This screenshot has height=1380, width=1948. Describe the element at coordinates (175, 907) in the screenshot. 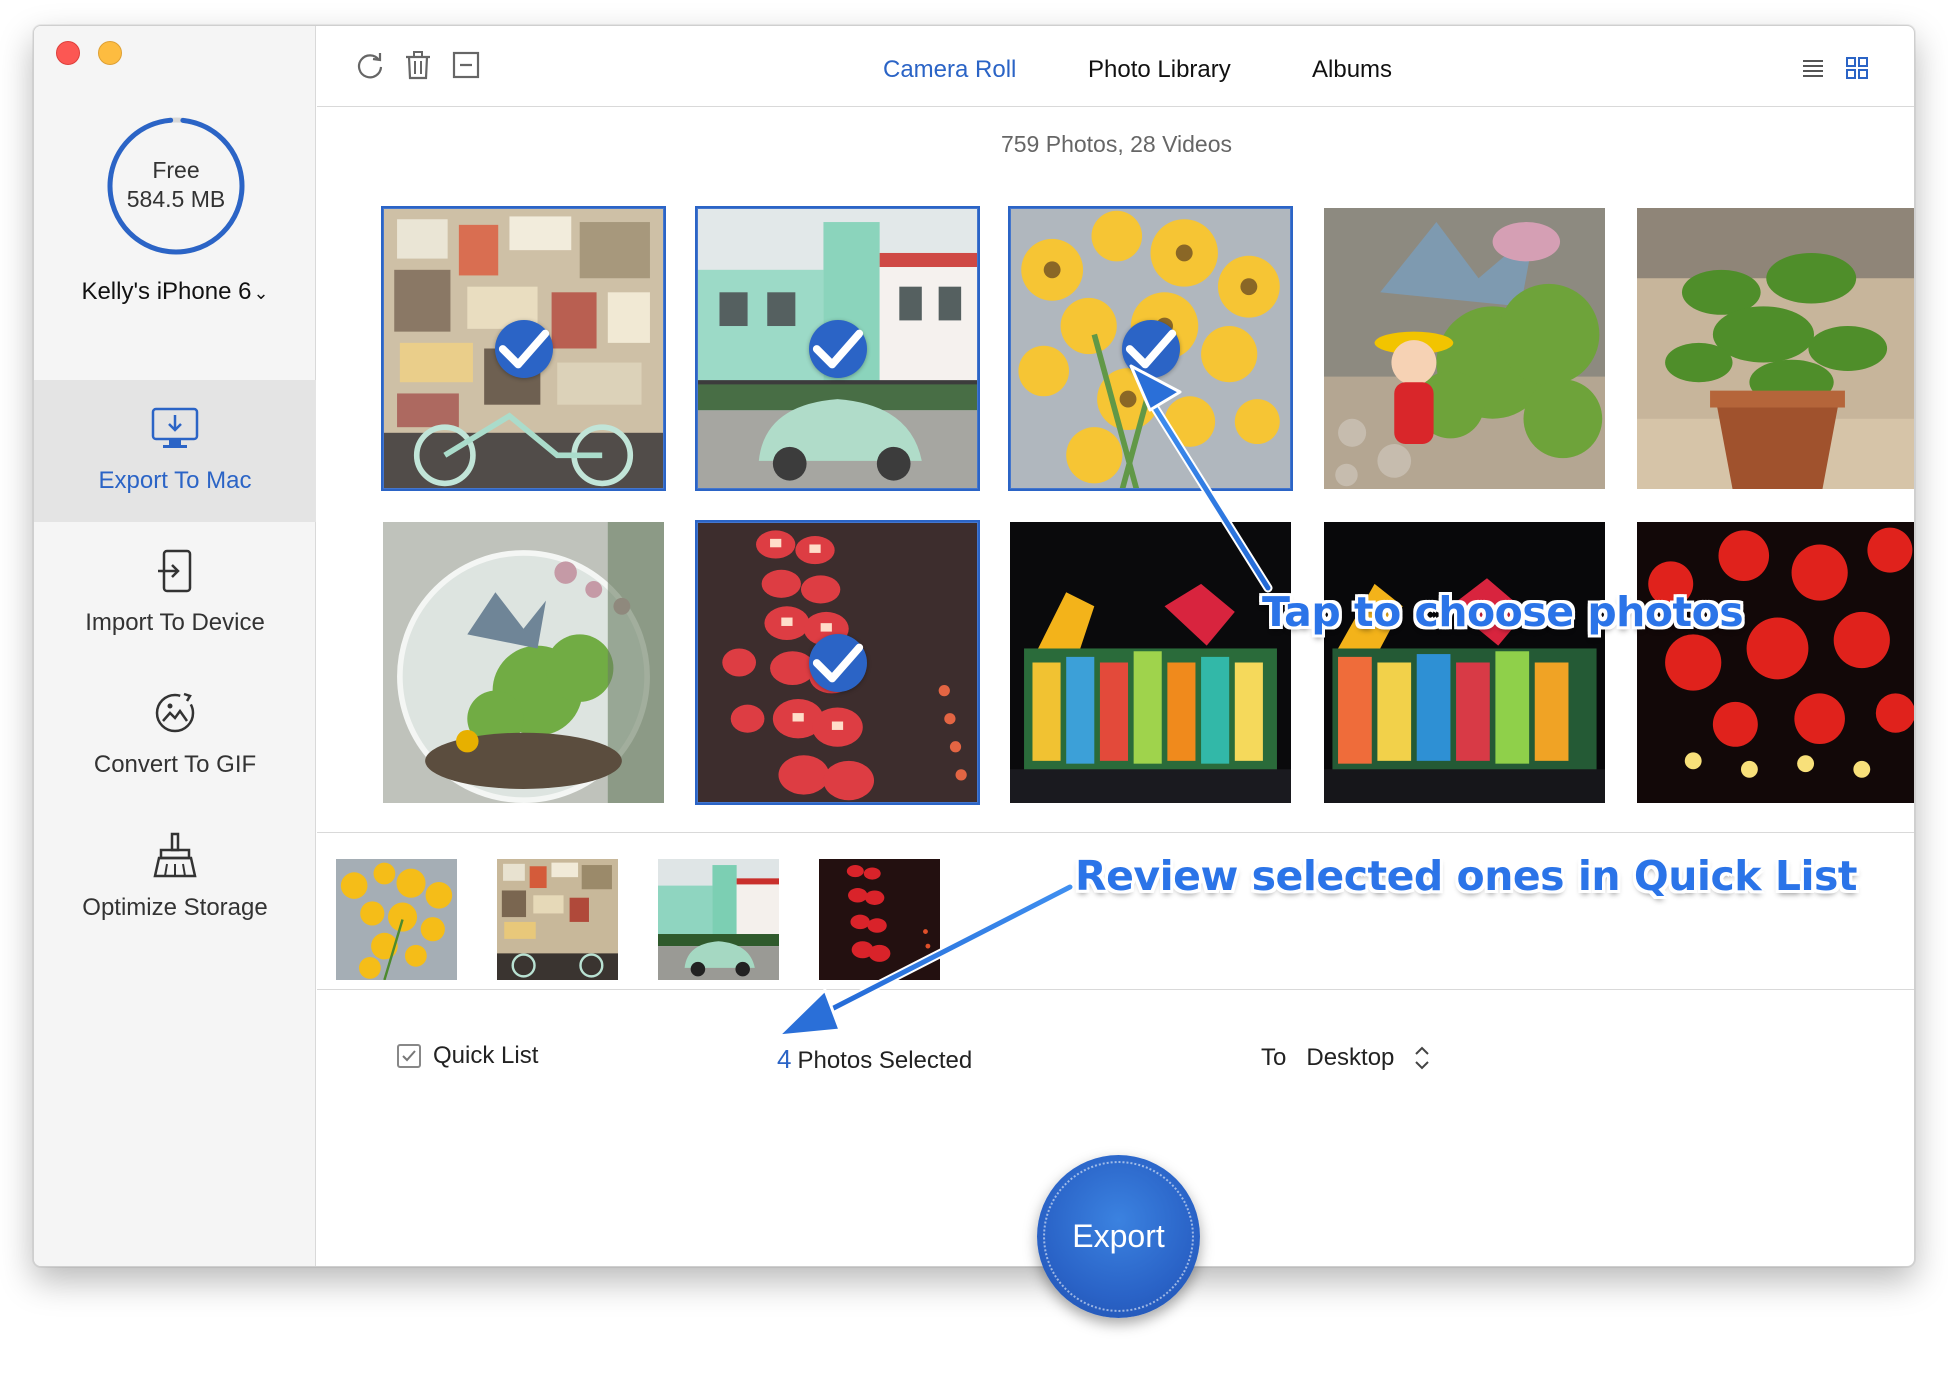

I see `sidebar-item-label: Optimize Storage` at that location.